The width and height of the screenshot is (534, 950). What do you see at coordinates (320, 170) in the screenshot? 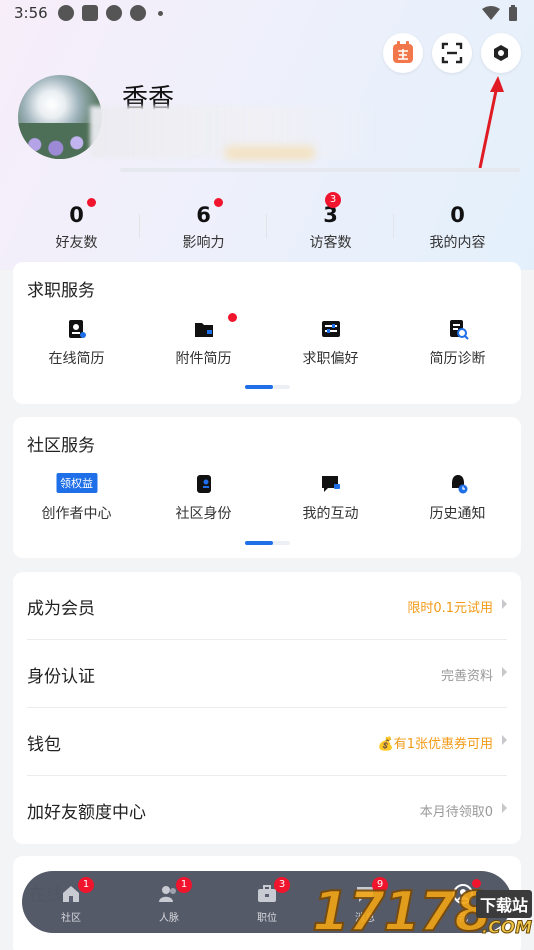
I see `profile-divider` at bounding box center [320, 170].